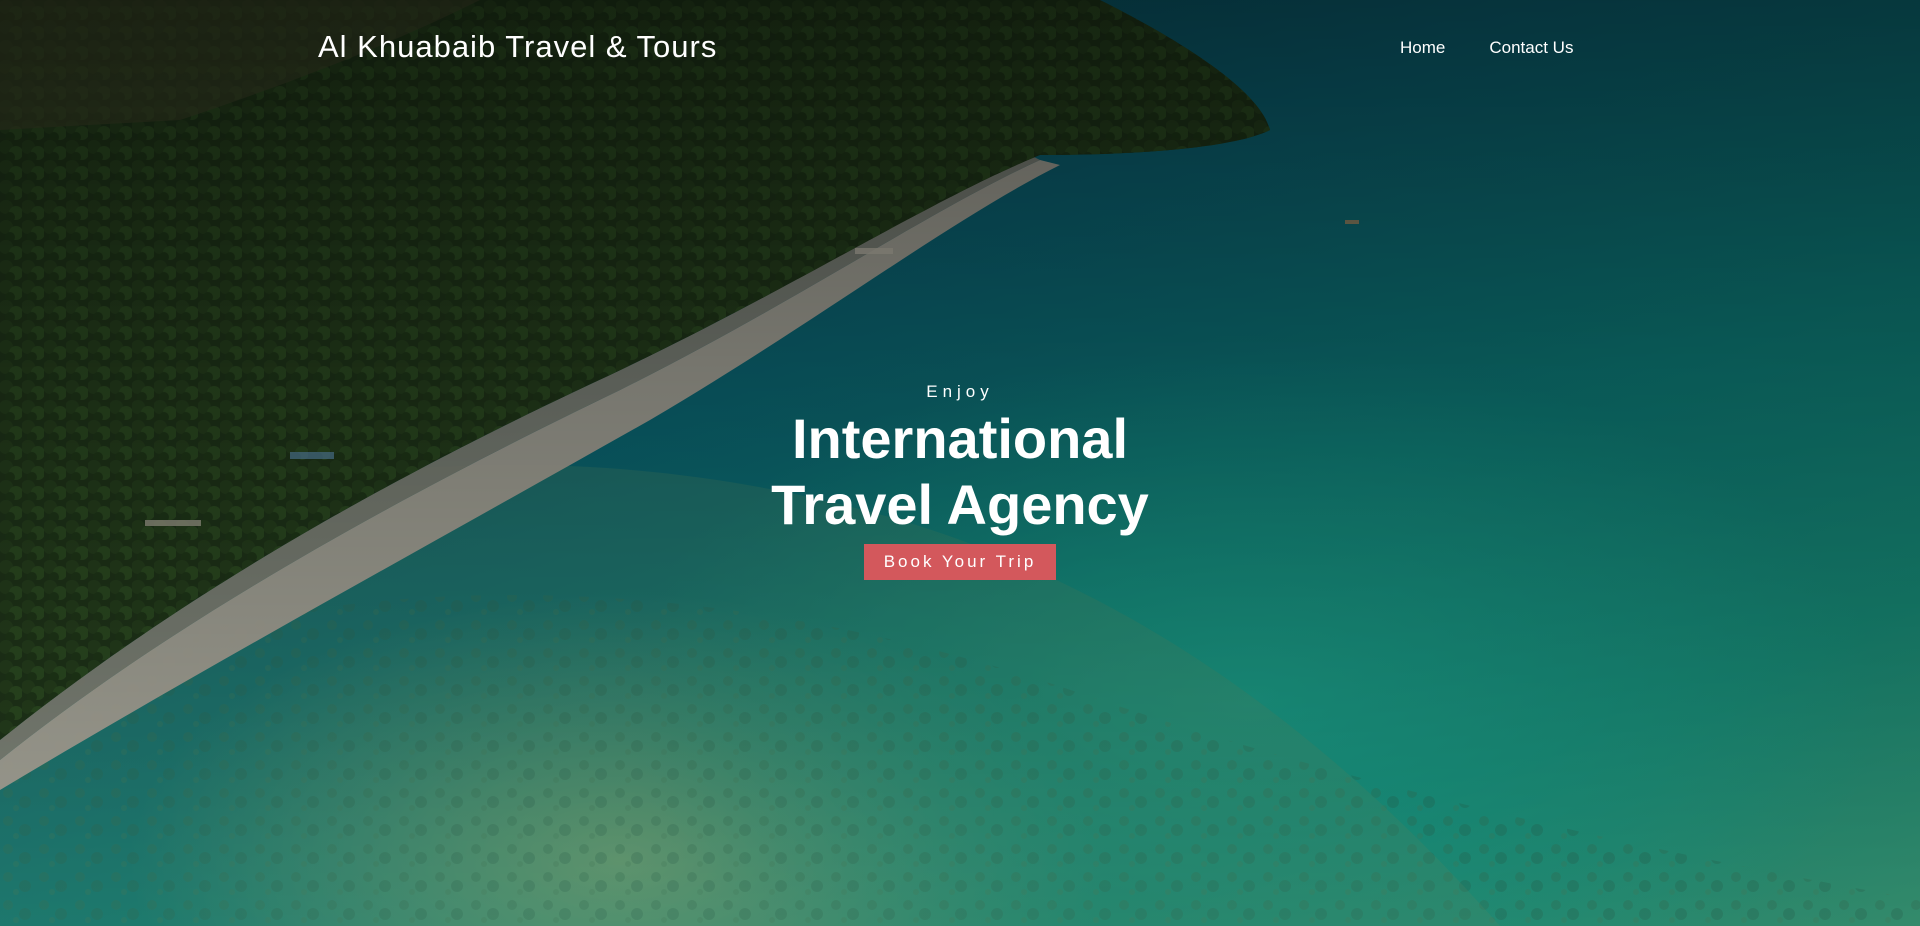 The width and height of the screenshot is (1920, 926). Describe the element at coordinates (1422, 48) in the screenshot. I see `nav-item-home: Home` at that location.